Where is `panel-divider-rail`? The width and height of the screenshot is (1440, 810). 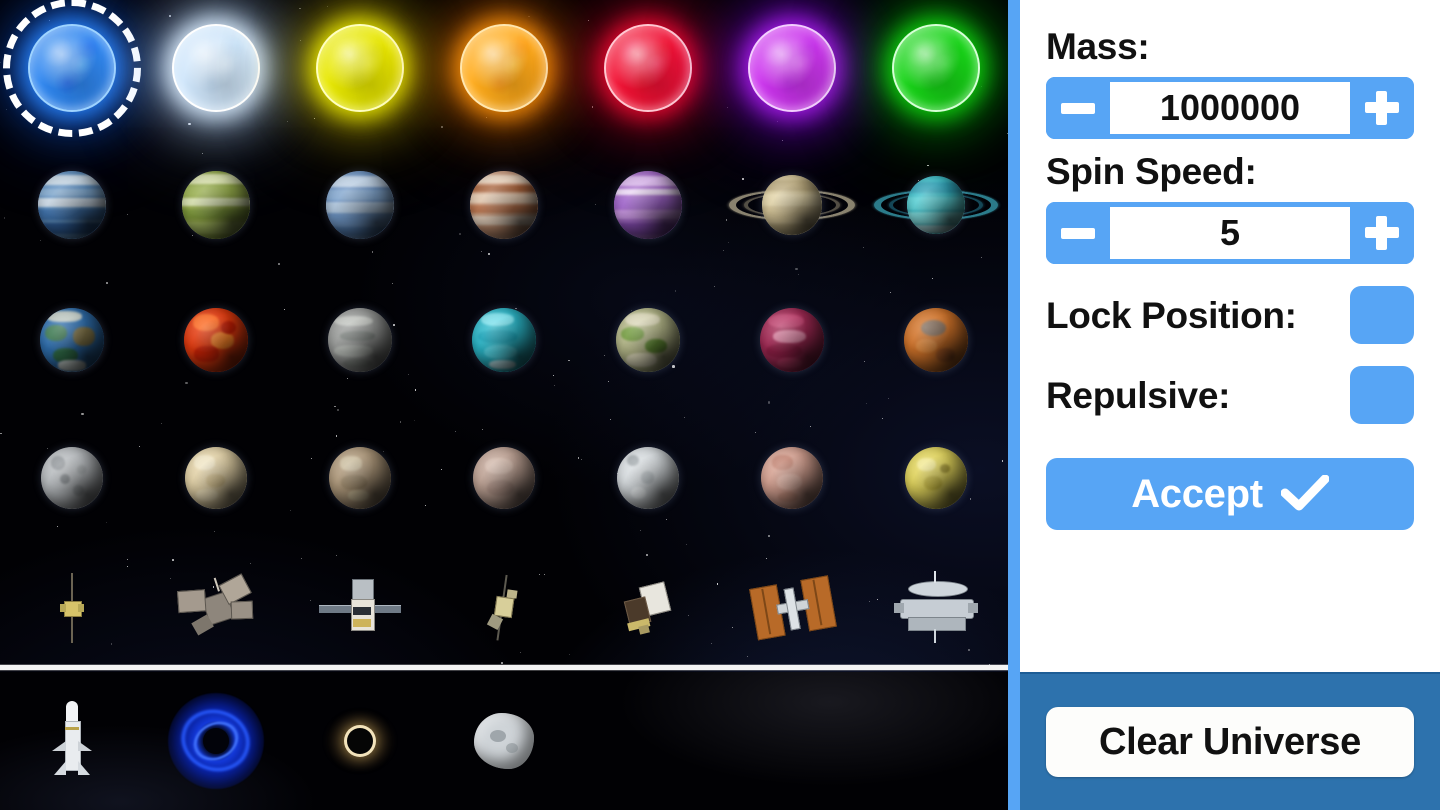
panel-divider-rail is located at coordinates (1014, 405).